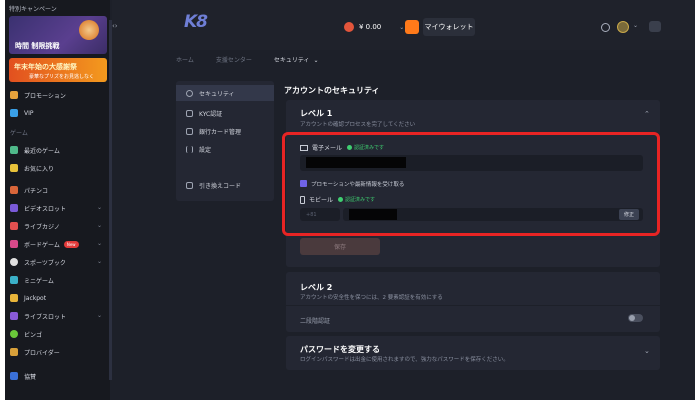  What do you see at coordinates (29, 113) in the screenshot?
I see `sidebar-item-label: VIP` at bounding box center [29, 113].